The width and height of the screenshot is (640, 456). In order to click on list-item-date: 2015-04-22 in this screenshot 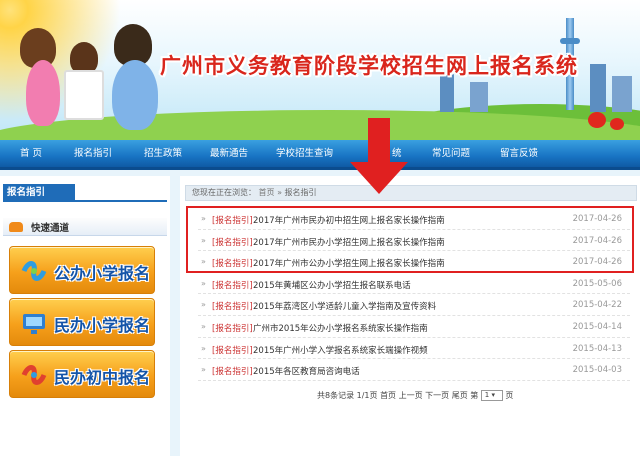, I will do `click(597, 305)`.